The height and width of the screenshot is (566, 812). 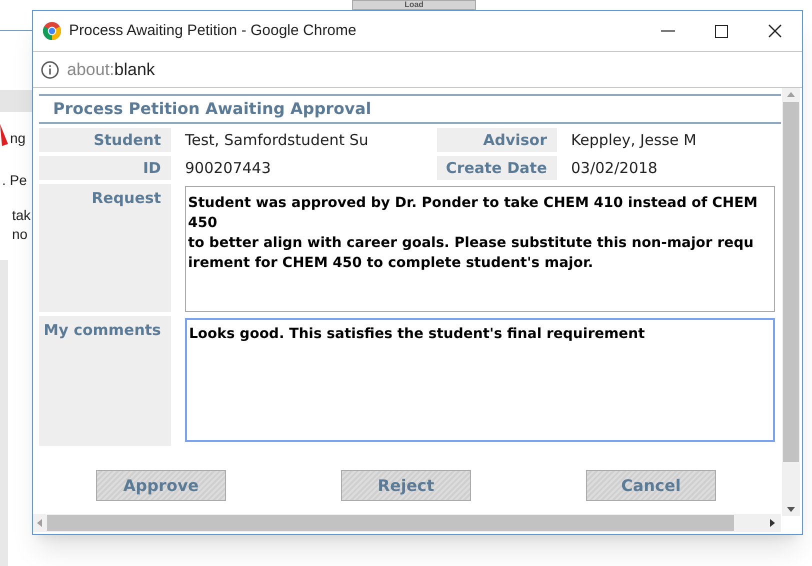 I want to click on minimize-icon, so click(x=668, y=31).